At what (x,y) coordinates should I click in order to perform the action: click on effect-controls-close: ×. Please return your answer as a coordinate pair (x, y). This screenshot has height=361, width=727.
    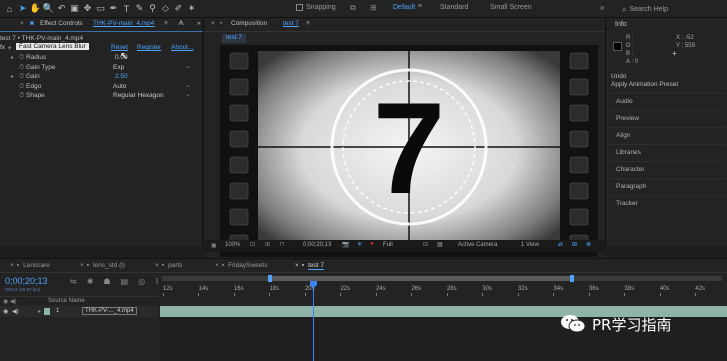
    Looking at the image, I should click on (22, 25).